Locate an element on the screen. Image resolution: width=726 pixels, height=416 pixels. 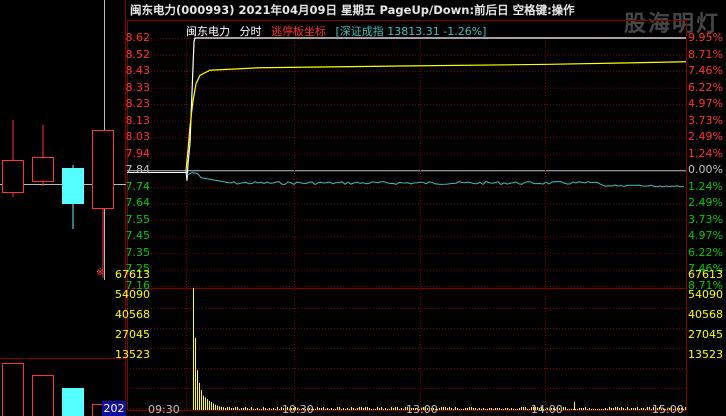
pct-tick-1: 8.71% is located at coordinates (705, 54).